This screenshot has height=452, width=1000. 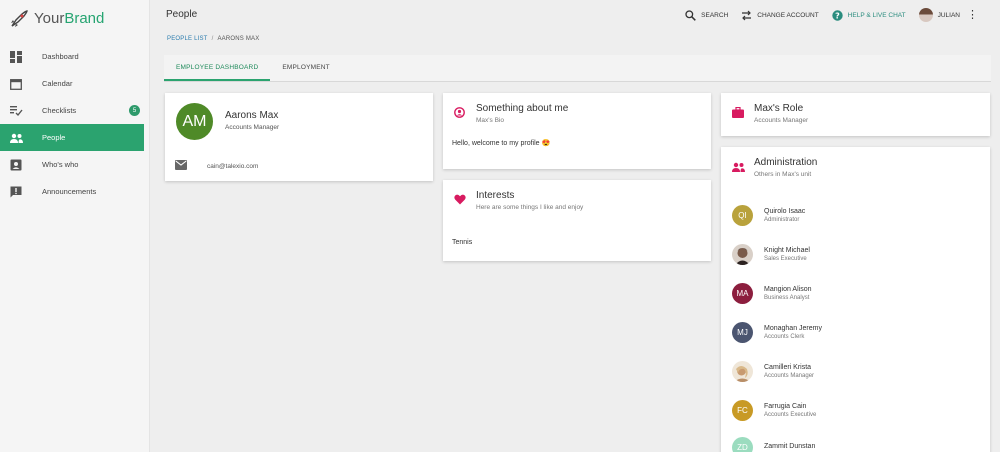 I want to click on interests-title: Interests, so click(x=495, y=195).